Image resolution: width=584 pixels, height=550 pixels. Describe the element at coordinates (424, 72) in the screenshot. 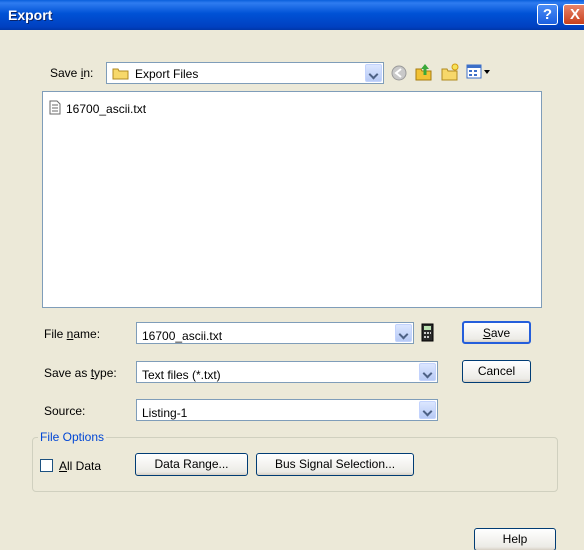

I see `up-folder-icon` at that location.